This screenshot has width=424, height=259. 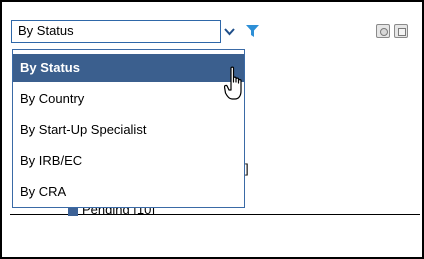 I want to click on minimize-icon, so click(x=401, y=31).